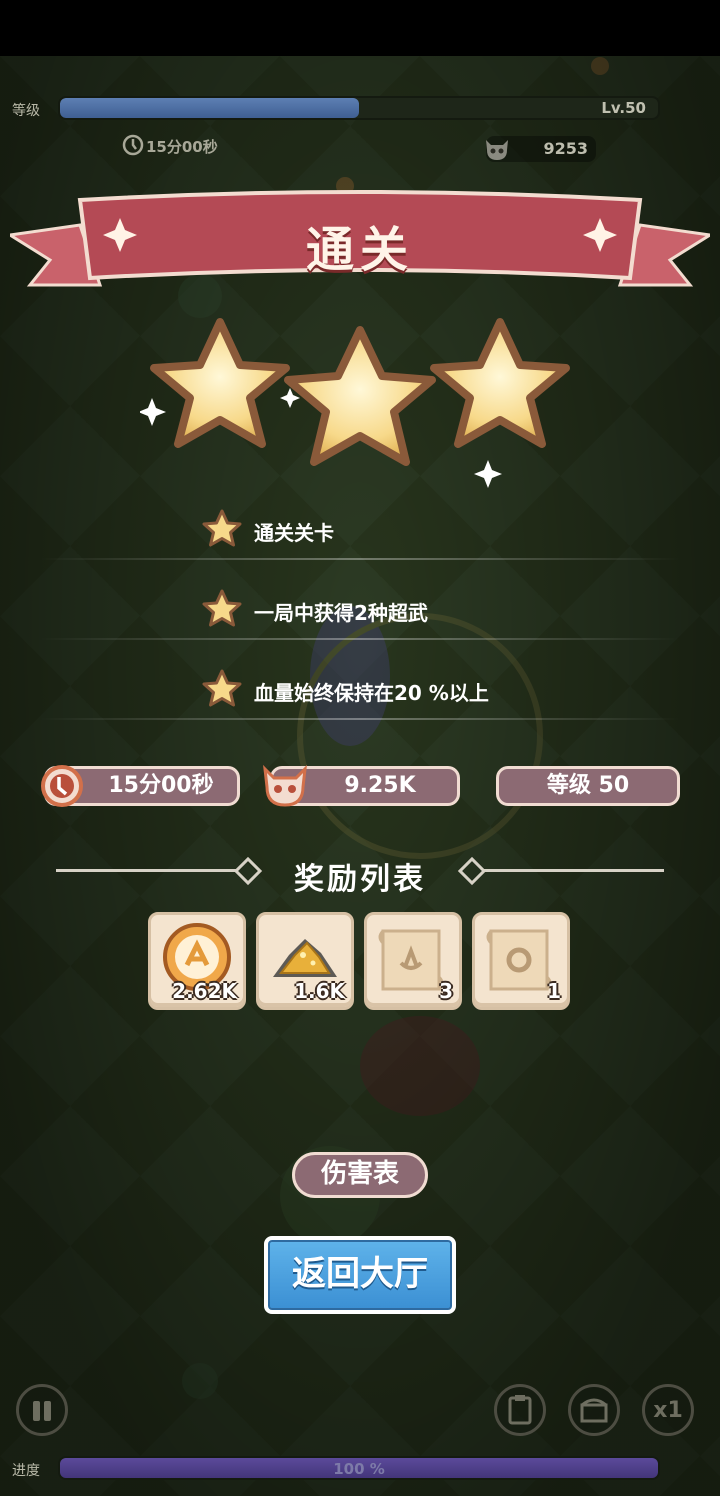 The height and width of the screenshot is (1496, 720). What do you see at coordinates (360, 1175) in the screenshot?
I see `damage-table-button: 伤害表` at bounding box center [360, 1175].